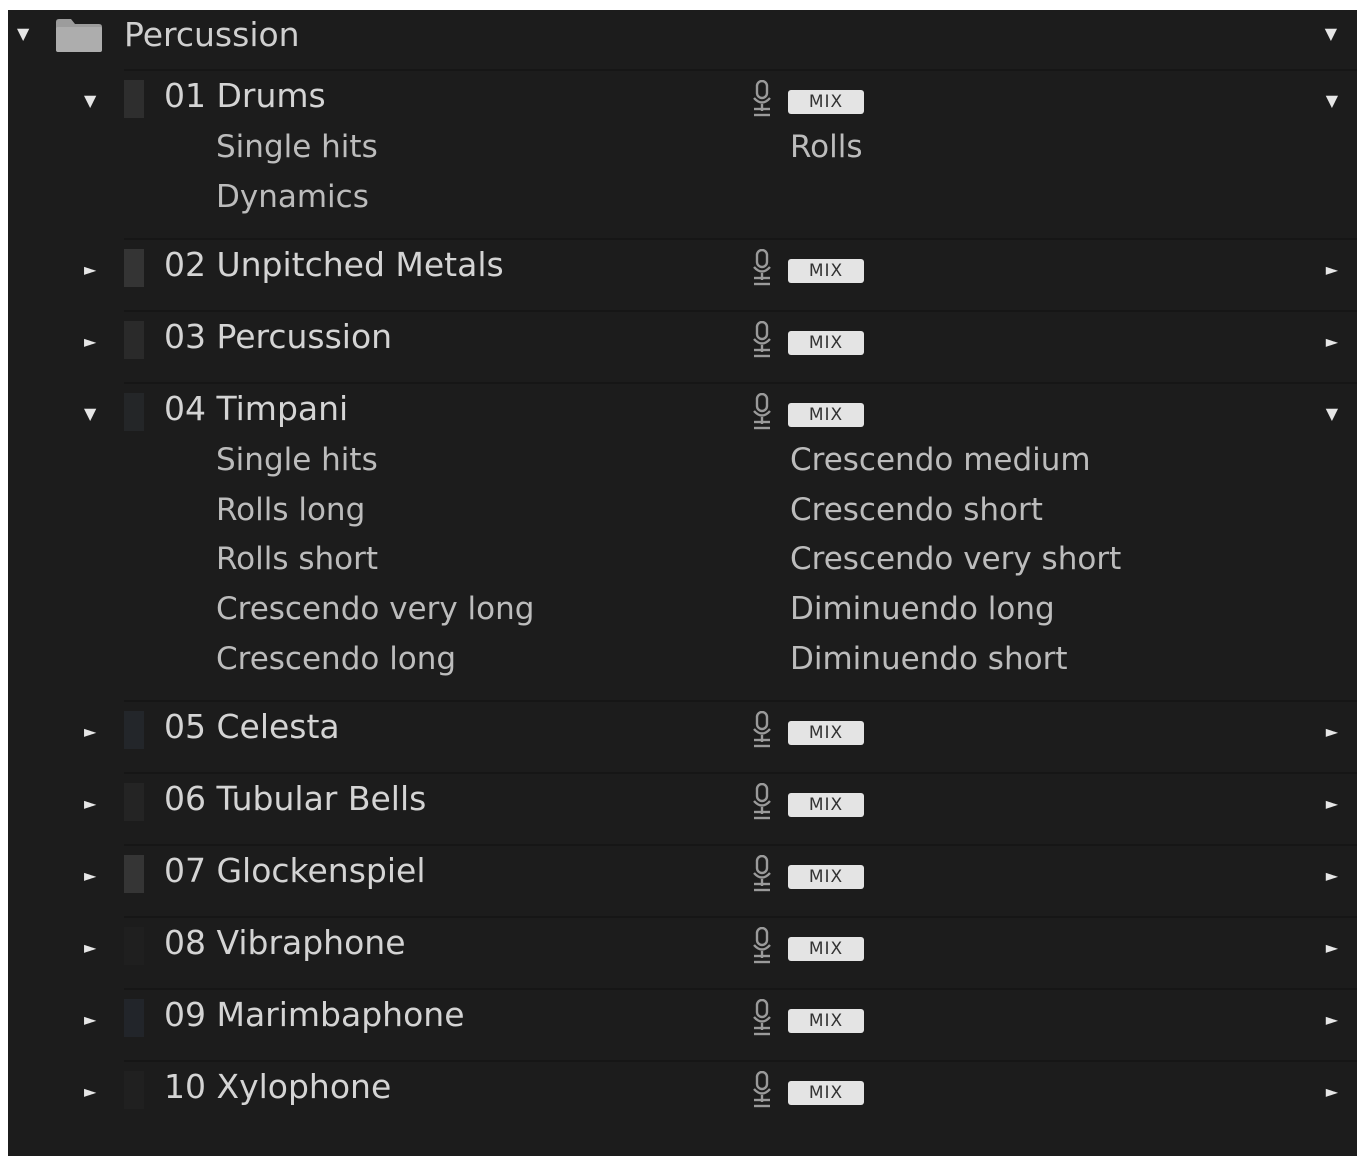  I want to click on instrument-header: ▼ 01 Drums MIX ▼, so click(720, 100).